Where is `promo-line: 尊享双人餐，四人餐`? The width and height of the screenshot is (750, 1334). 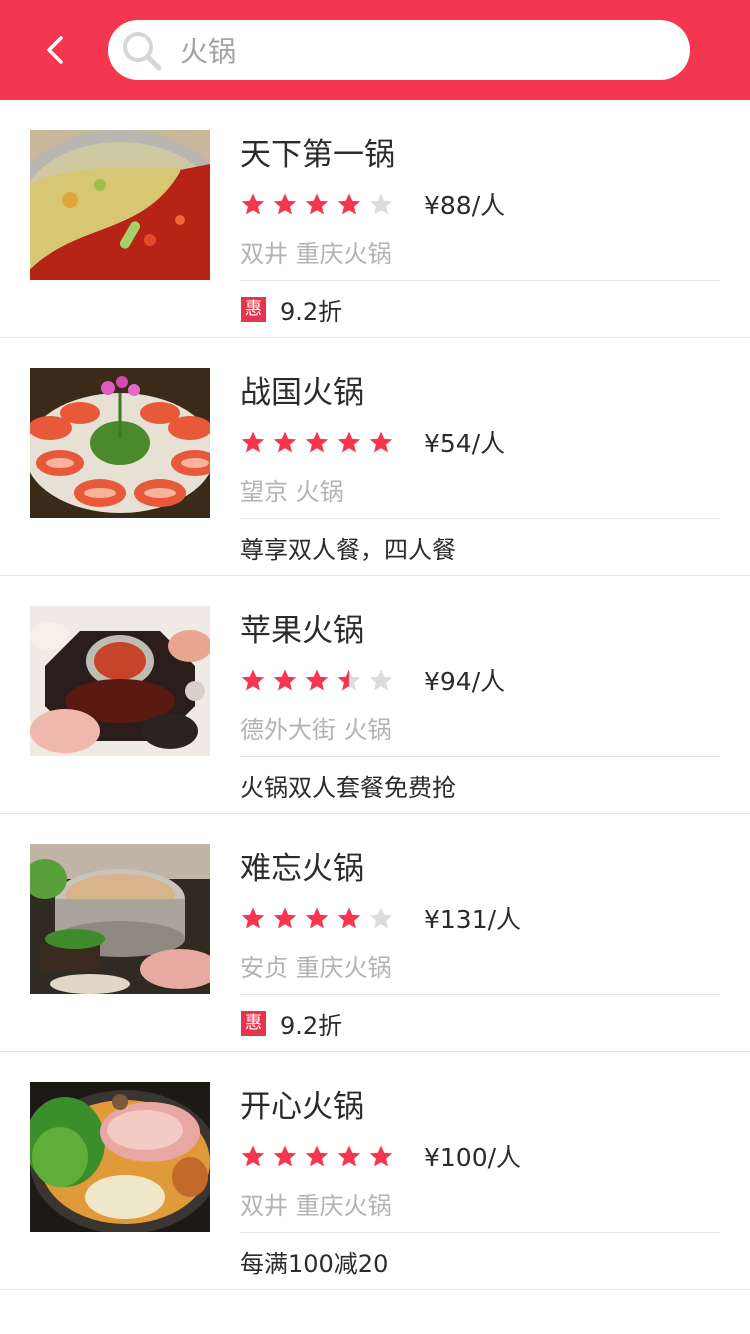 promo-line: 尊享双人餐，四人餐 is located at coordinates (348, 547).